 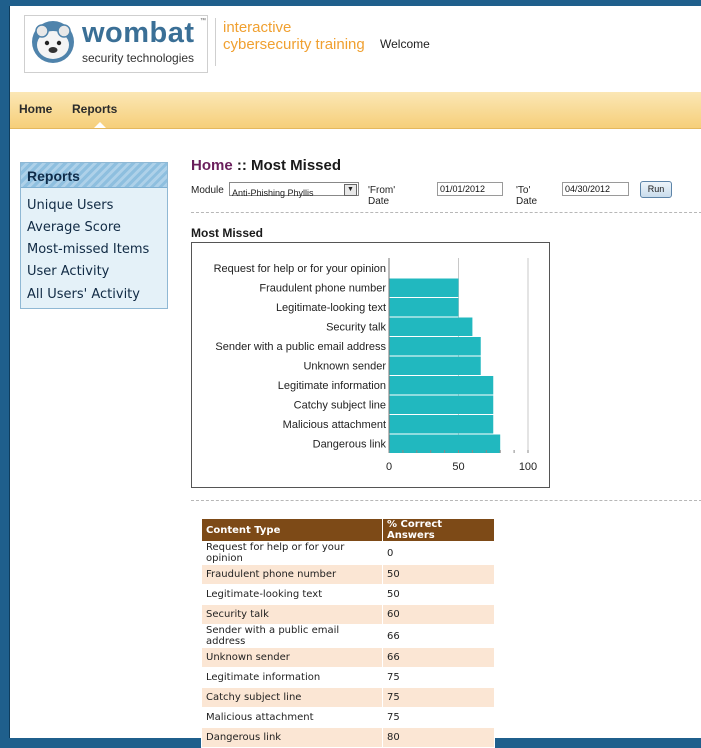 What do you see at coordinates (389, 467) in the screenshot?
I see `x-tick-label: 0` at bounding box center [389, 467].